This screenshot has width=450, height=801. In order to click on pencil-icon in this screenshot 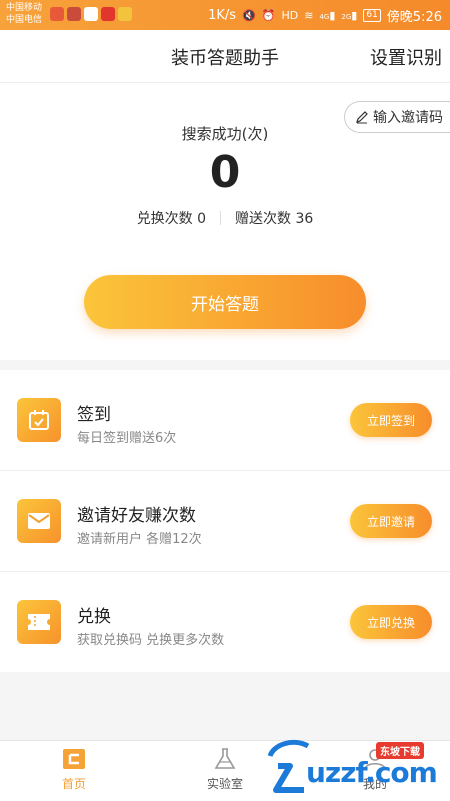, I will do `click(362, 117)`.